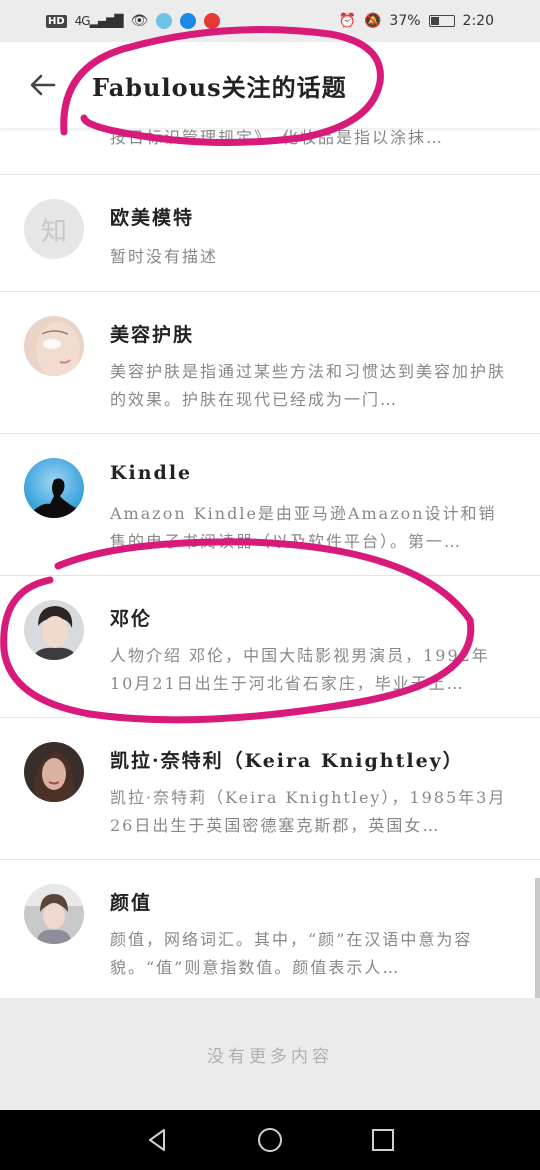  I want to click on status-right: ⏰ 🔕 37% 2:20, so click(416, 21).